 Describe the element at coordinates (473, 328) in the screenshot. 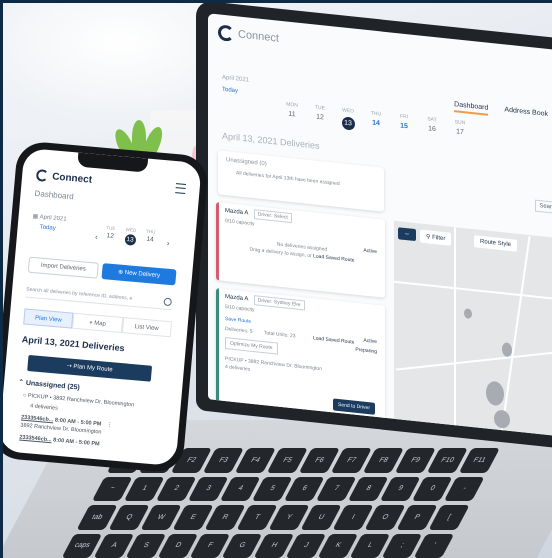

I see `laptop-map: ⇔ ⚲ Filter Route Style` at that location.